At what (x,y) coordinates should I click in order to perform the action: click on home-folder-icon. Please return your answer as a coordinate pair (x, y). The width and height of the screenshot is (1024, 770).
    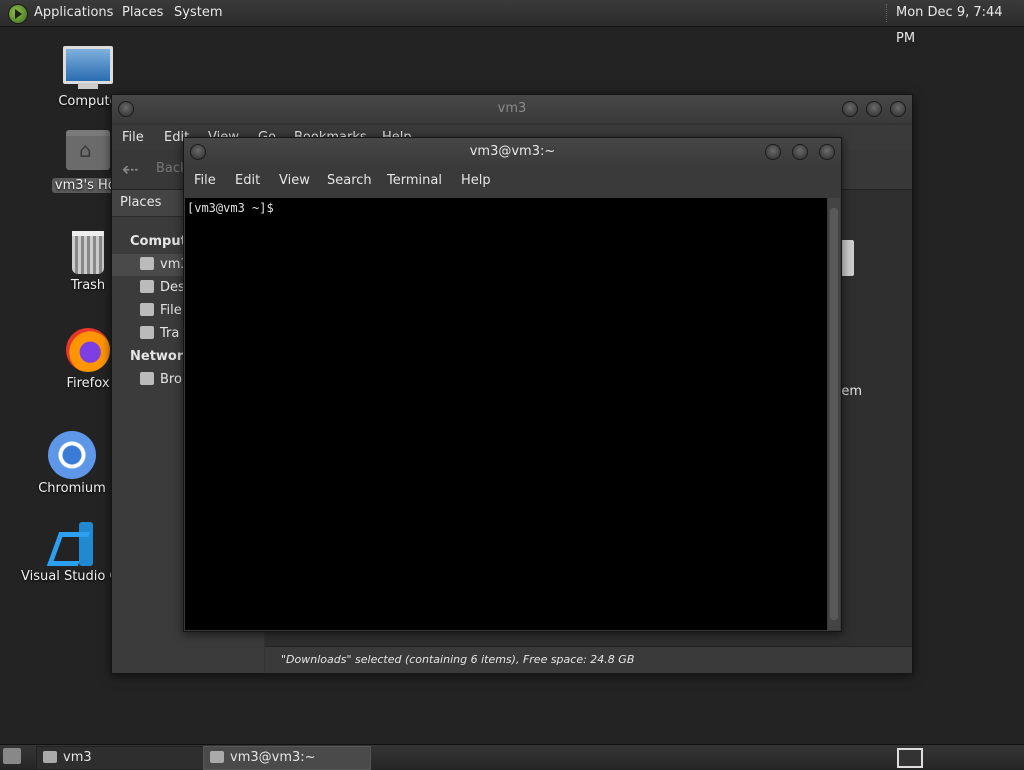
    Looking at the image, I should click on (88, 150).